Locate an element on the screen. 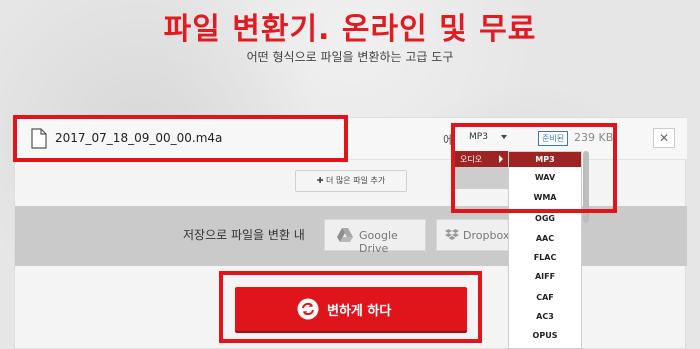  google-drive-icon is located at coordinates (345, 235).